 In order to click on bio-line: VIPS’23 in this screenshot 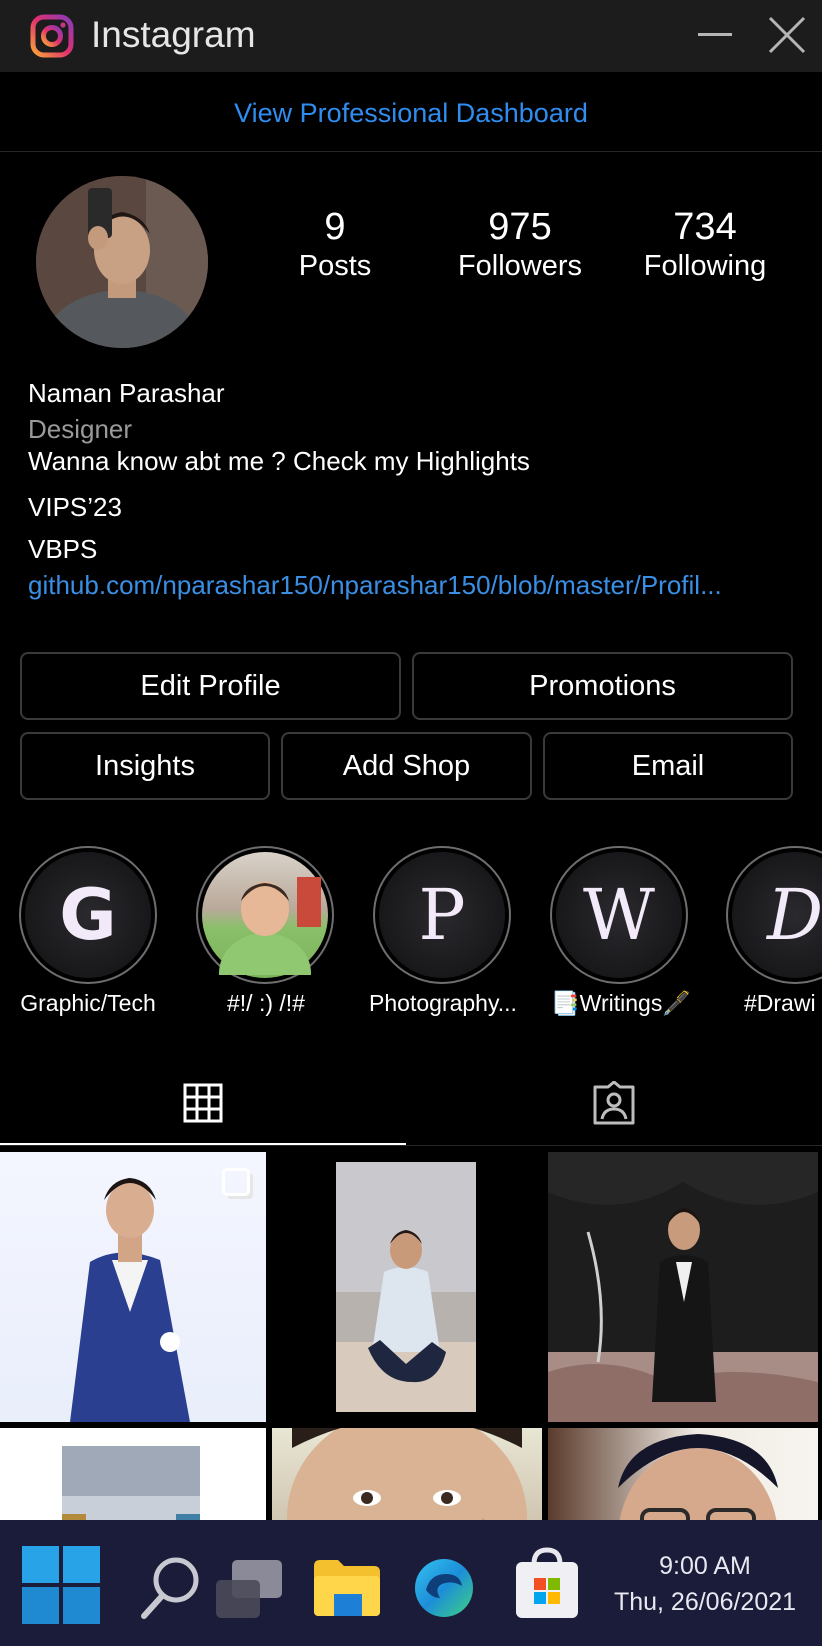, I will do `click(75, 507)`.